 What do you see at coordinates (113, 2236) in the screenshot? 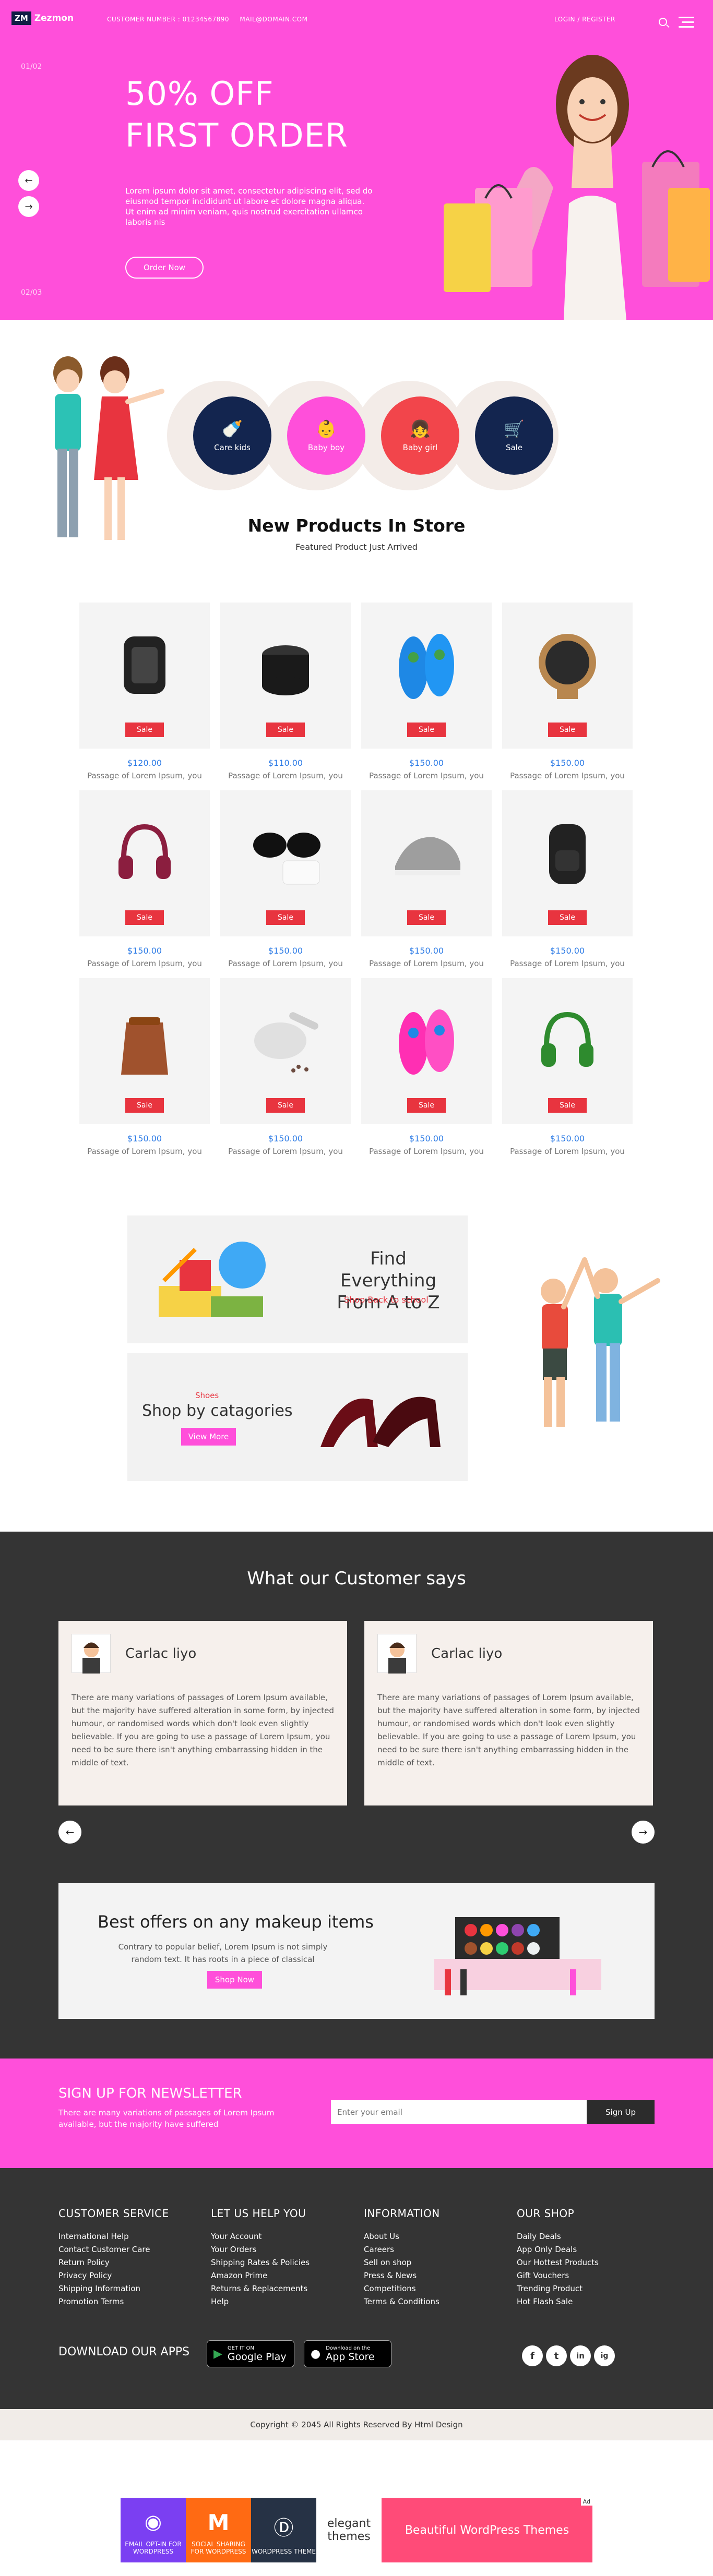
I see `footer-link: International Help` at bounding box center [113, 2236].